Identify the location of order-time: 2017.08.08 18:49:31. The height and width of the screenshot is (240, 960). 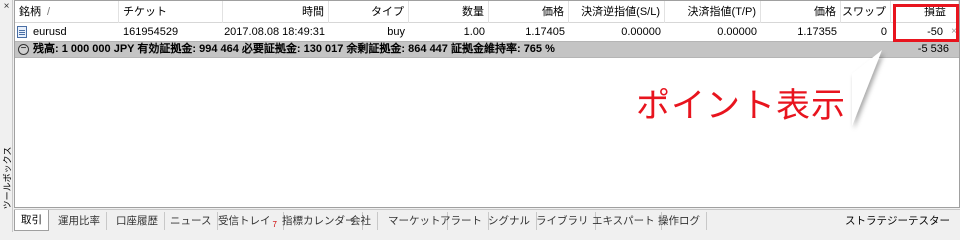
(274, 32).